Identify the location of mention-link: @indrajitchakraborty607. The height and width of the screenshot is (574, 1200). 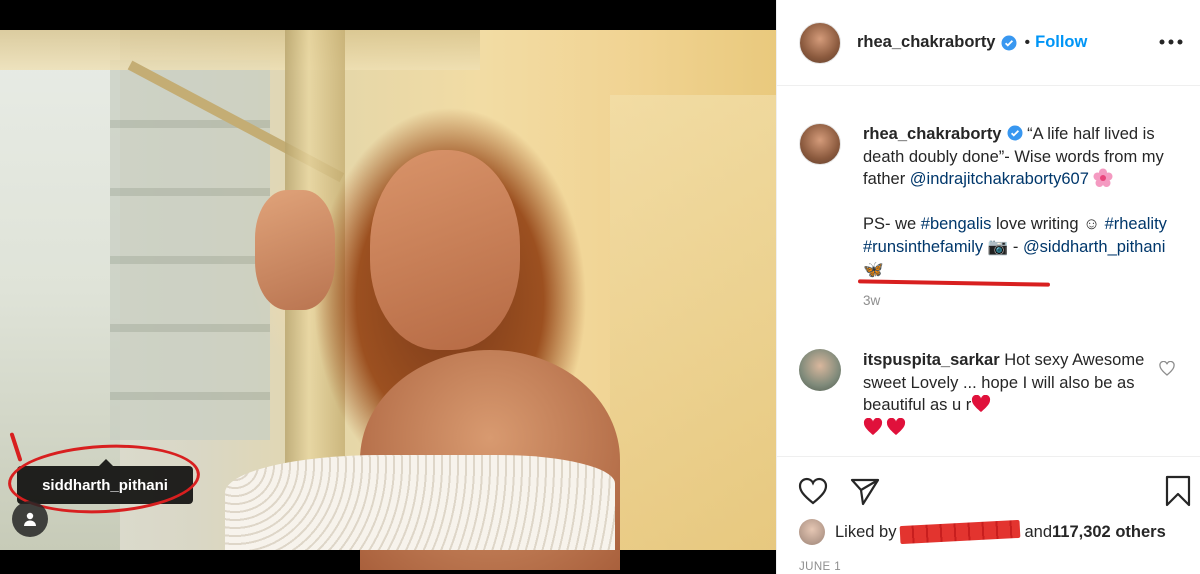
(999, 179).